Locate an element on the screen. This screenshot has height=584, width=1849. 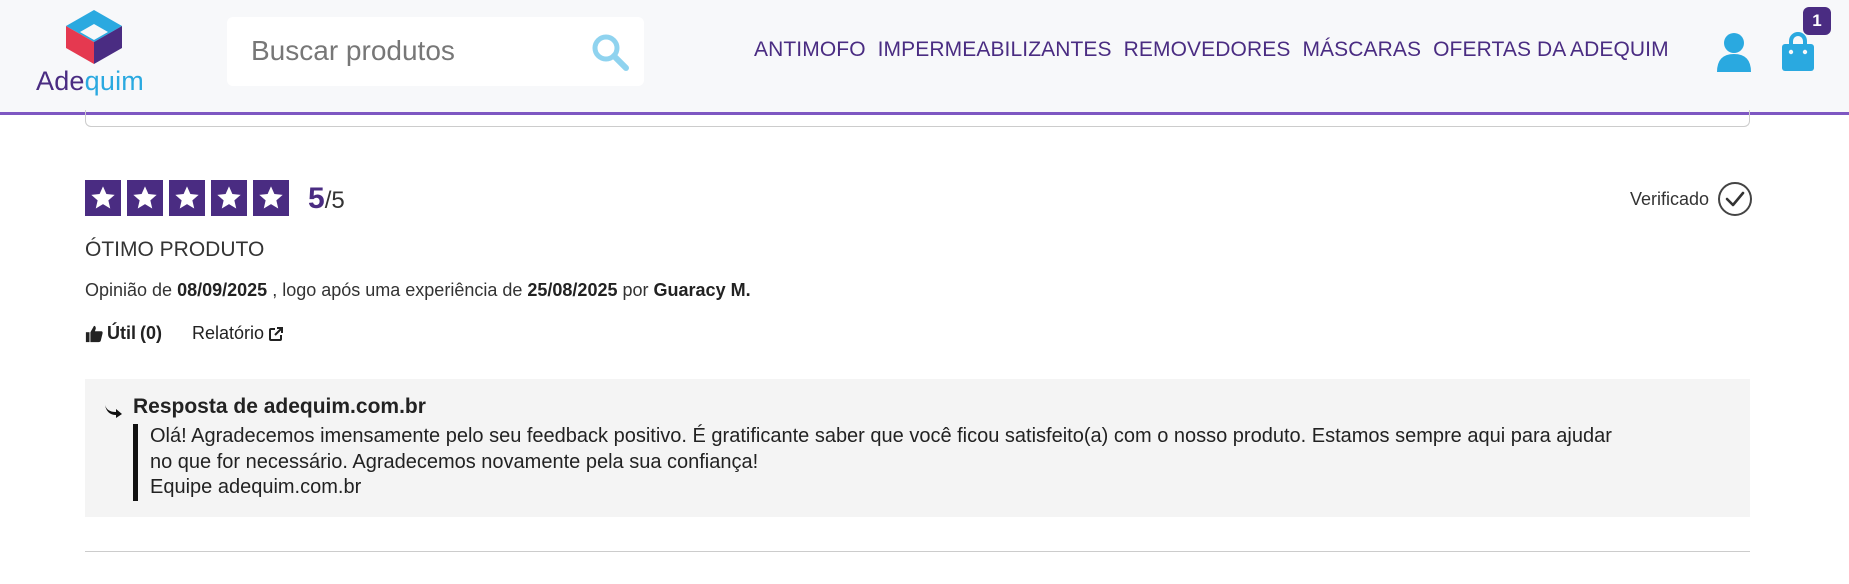
verified-badge: Verificado is located at coordinates (1691, 199).